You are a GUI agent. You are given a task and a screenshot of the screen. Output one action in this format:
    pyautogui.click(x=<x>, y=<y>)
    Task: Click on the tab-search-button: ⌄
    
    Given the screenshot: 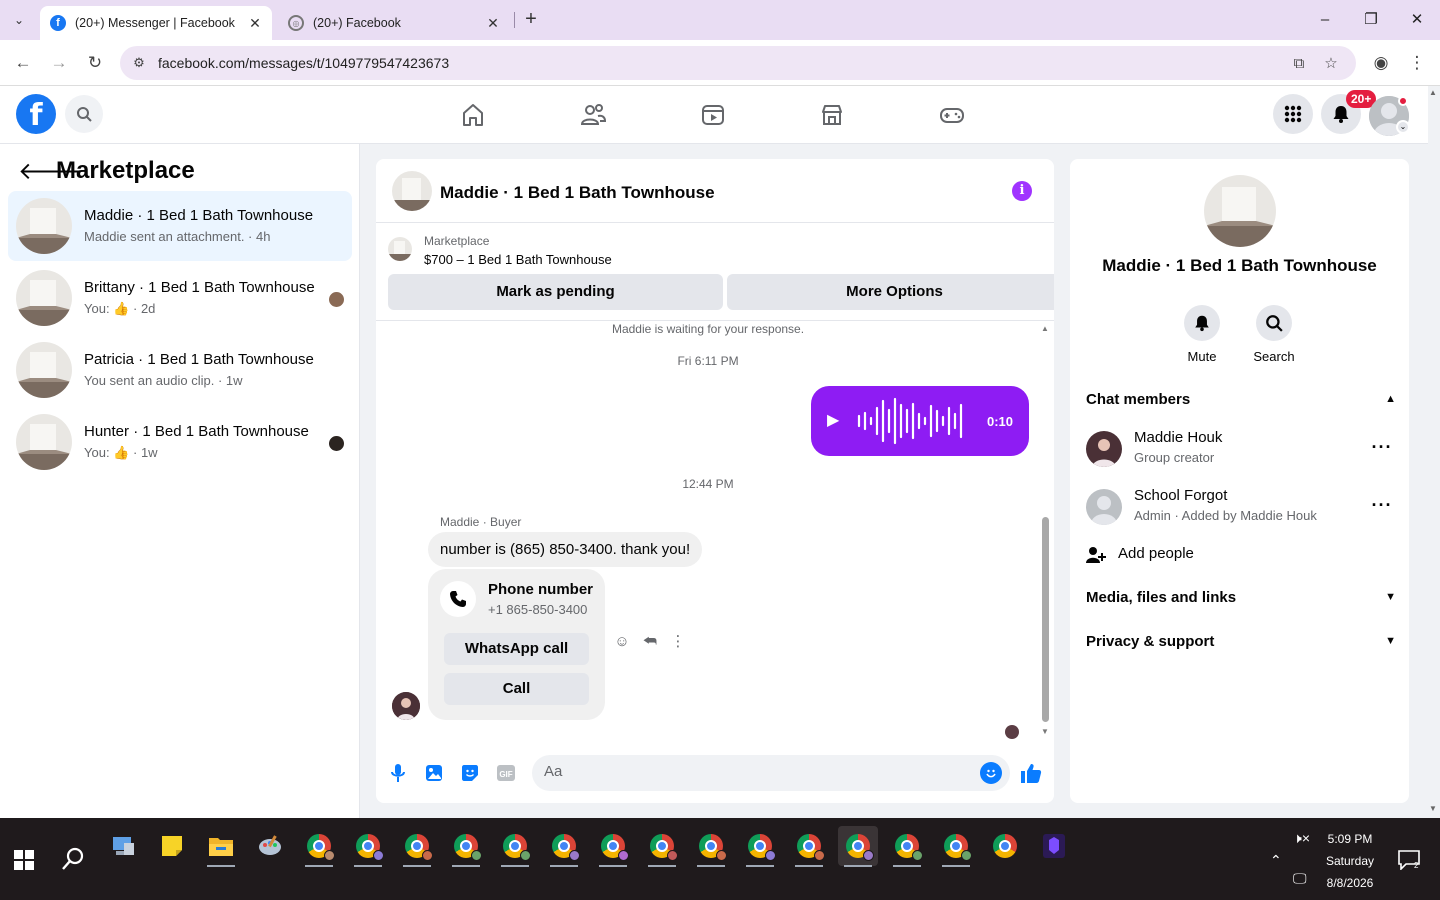 What is the action you would take?
    pyautogui.click(x=19, y=20)
    